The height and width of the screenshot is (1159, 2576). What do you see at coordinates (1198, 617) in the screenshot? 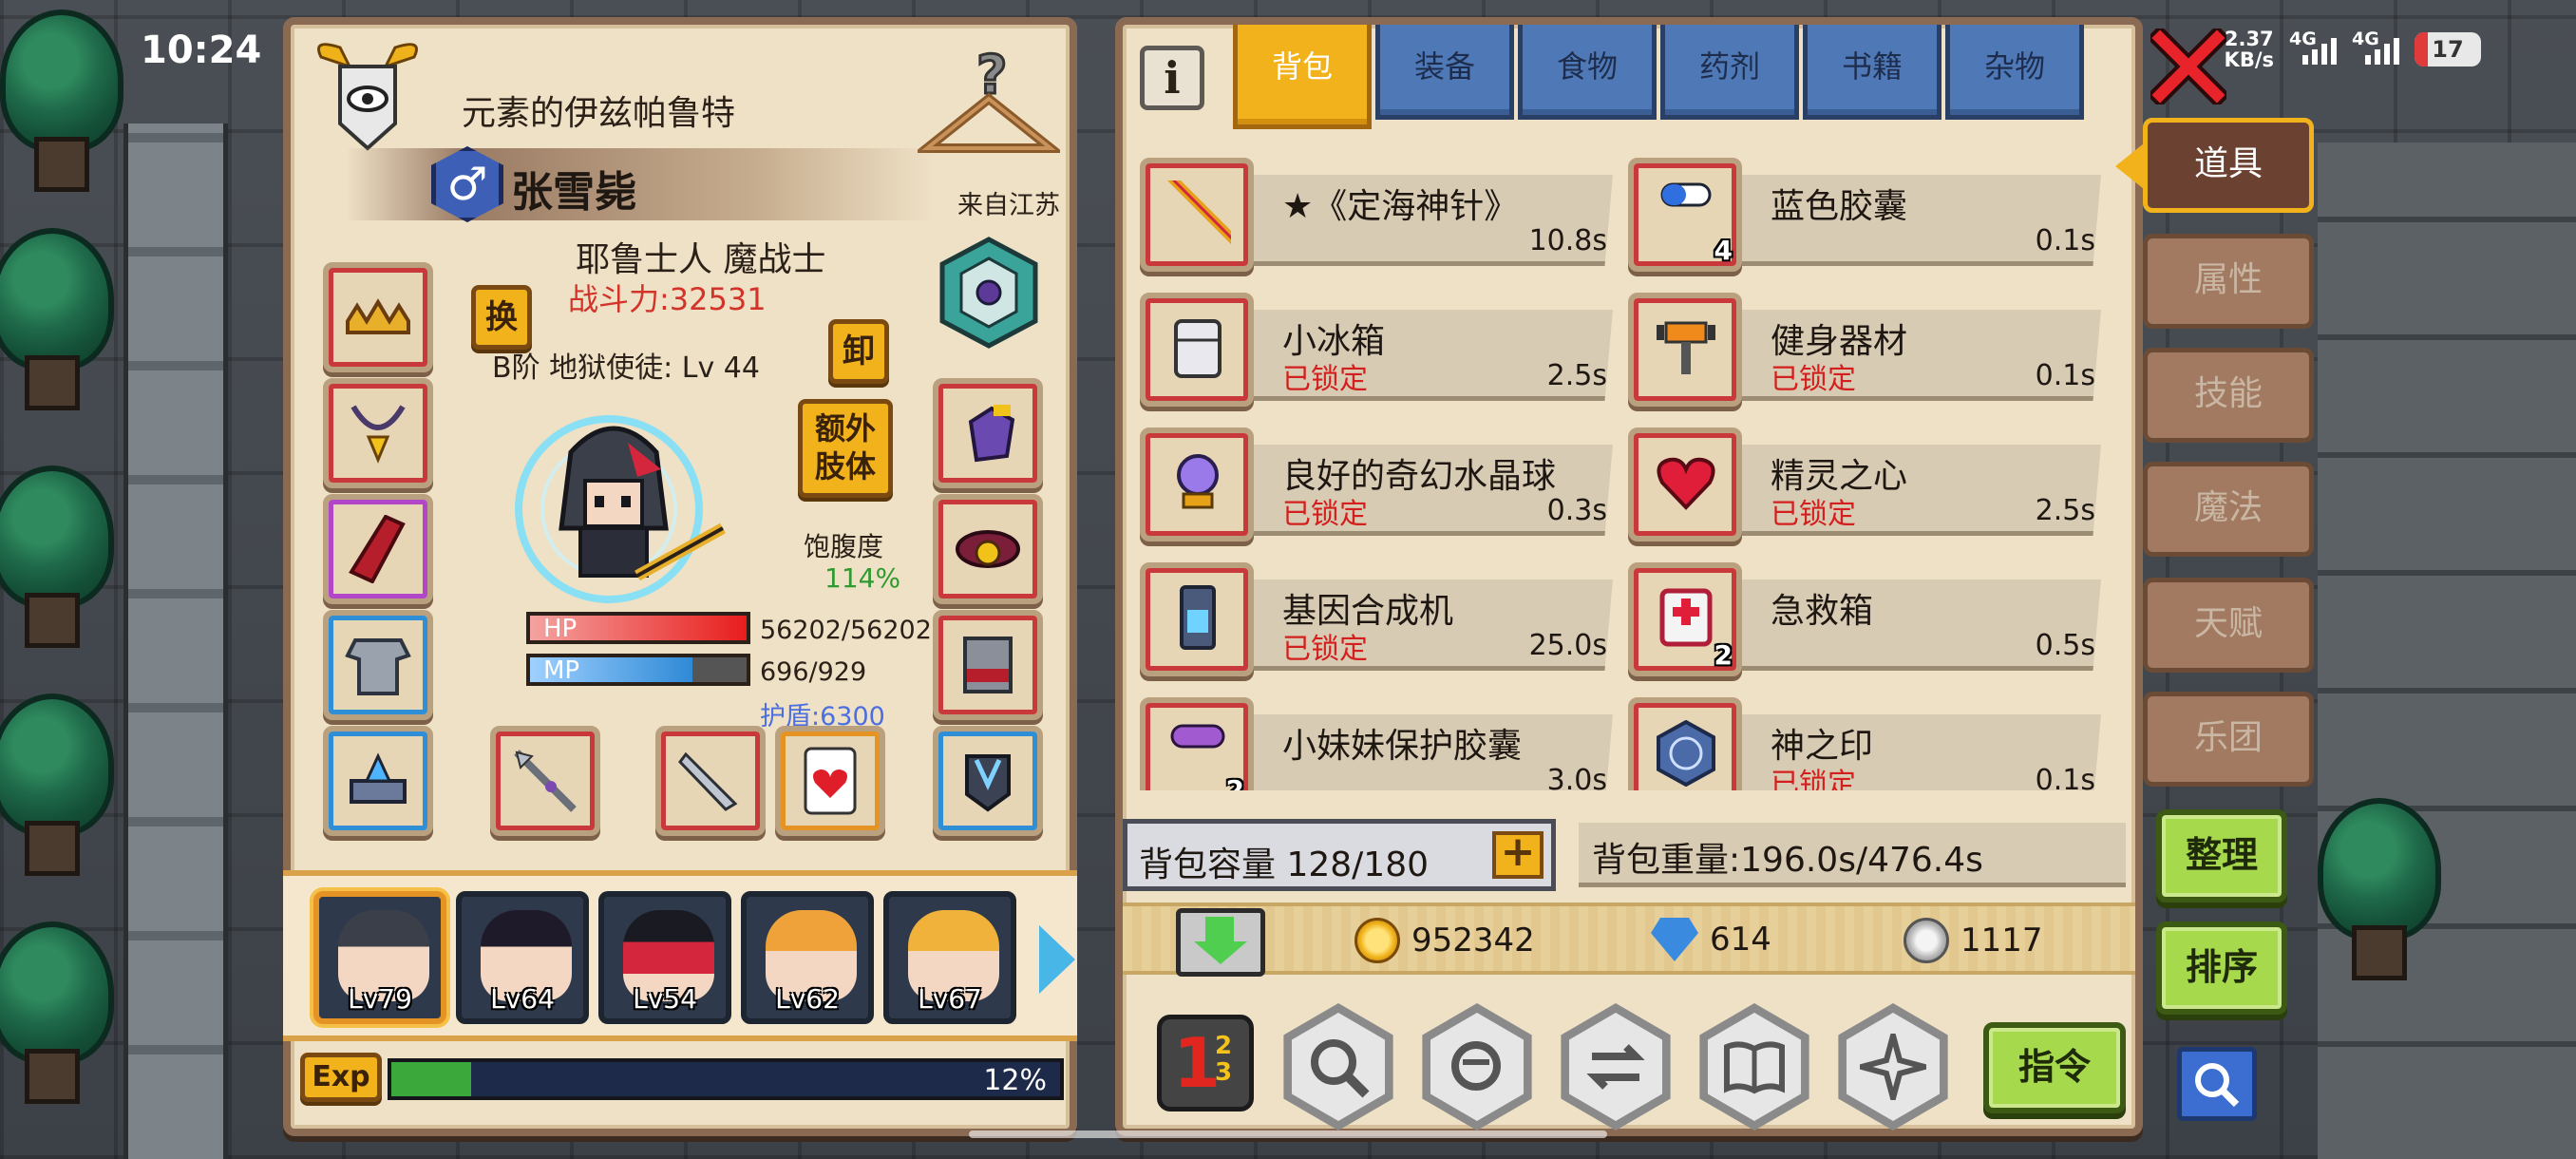
I see `gene-synthesizer-icon` at bounding box center [1198, 617].